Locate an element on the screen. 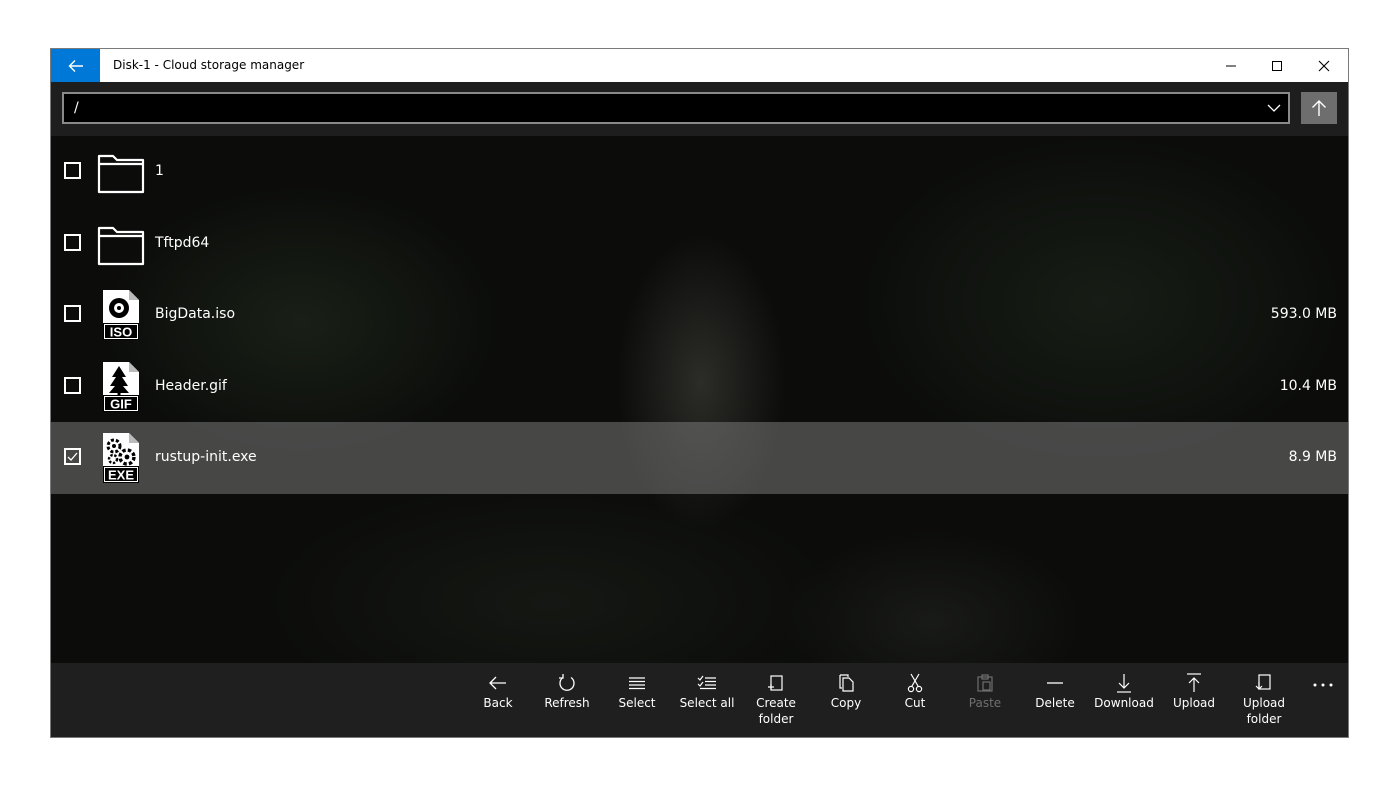  cut-label: Cut is located at coordinates (915, 703).